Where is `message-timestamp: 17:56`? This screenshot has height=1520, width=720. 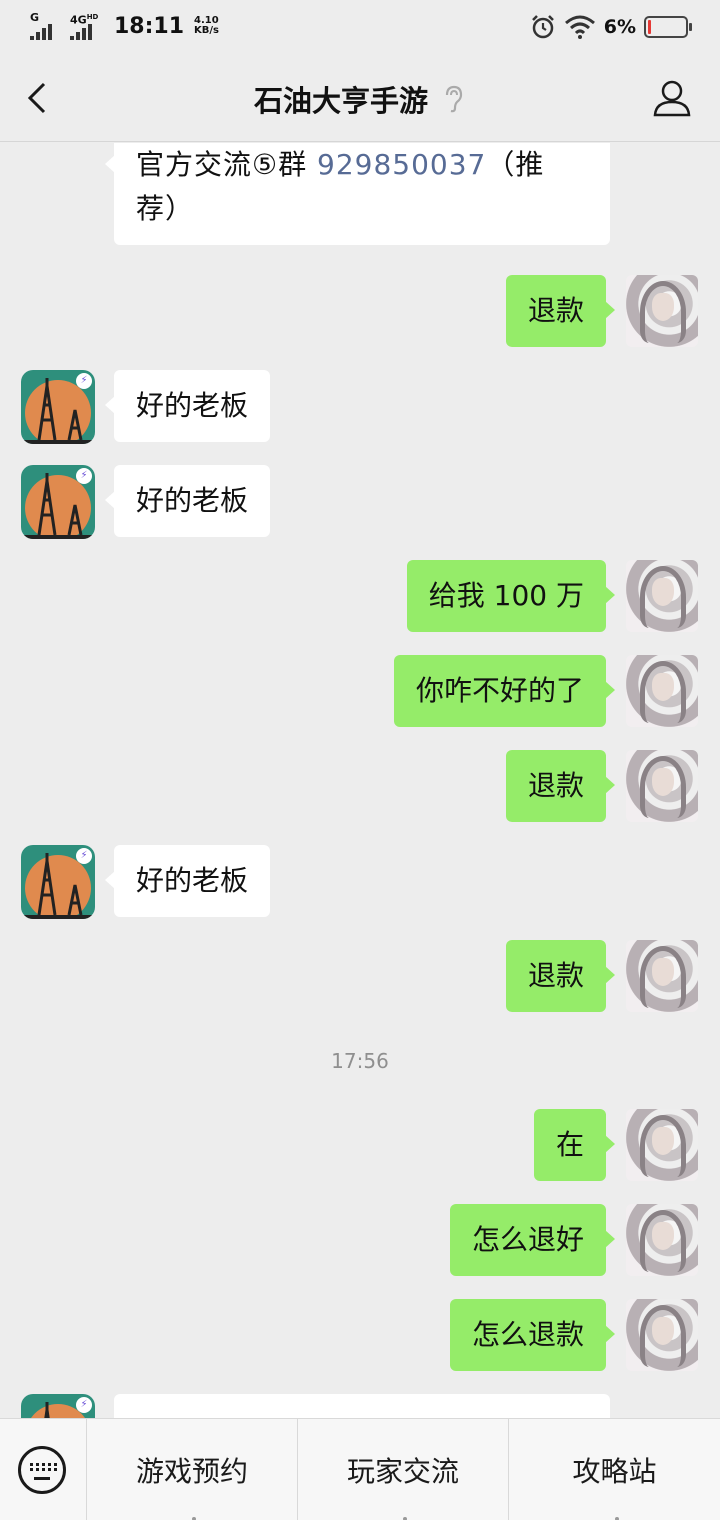 message-timestamp: 17:56 is located at coordinates (360, 1061).